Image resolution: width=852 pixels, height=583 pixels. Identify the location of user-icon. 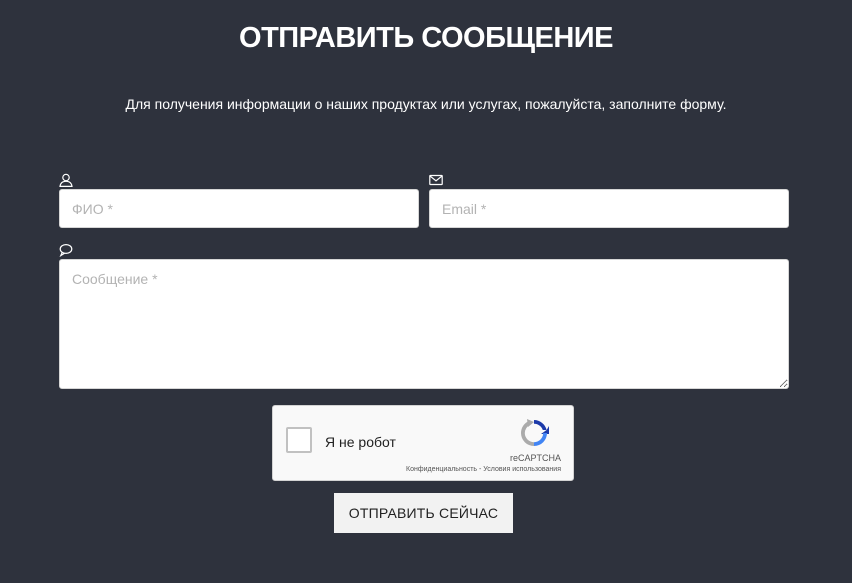
(66, 180).